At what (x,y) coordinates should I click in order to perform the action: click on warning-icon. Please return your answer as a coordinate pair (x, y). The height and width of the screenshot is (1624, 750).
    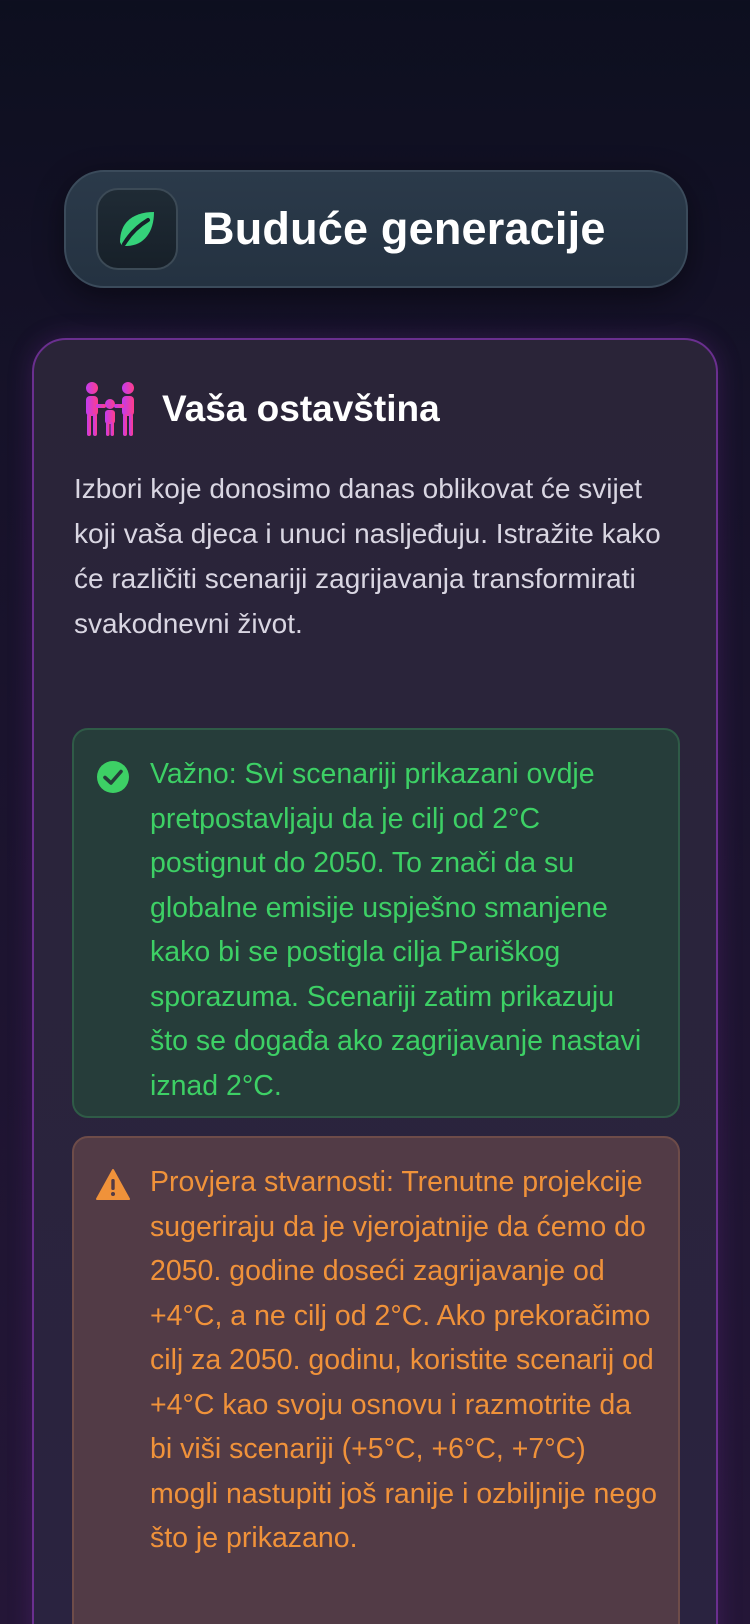
    Looking at the image, I should click on (113, 1184).